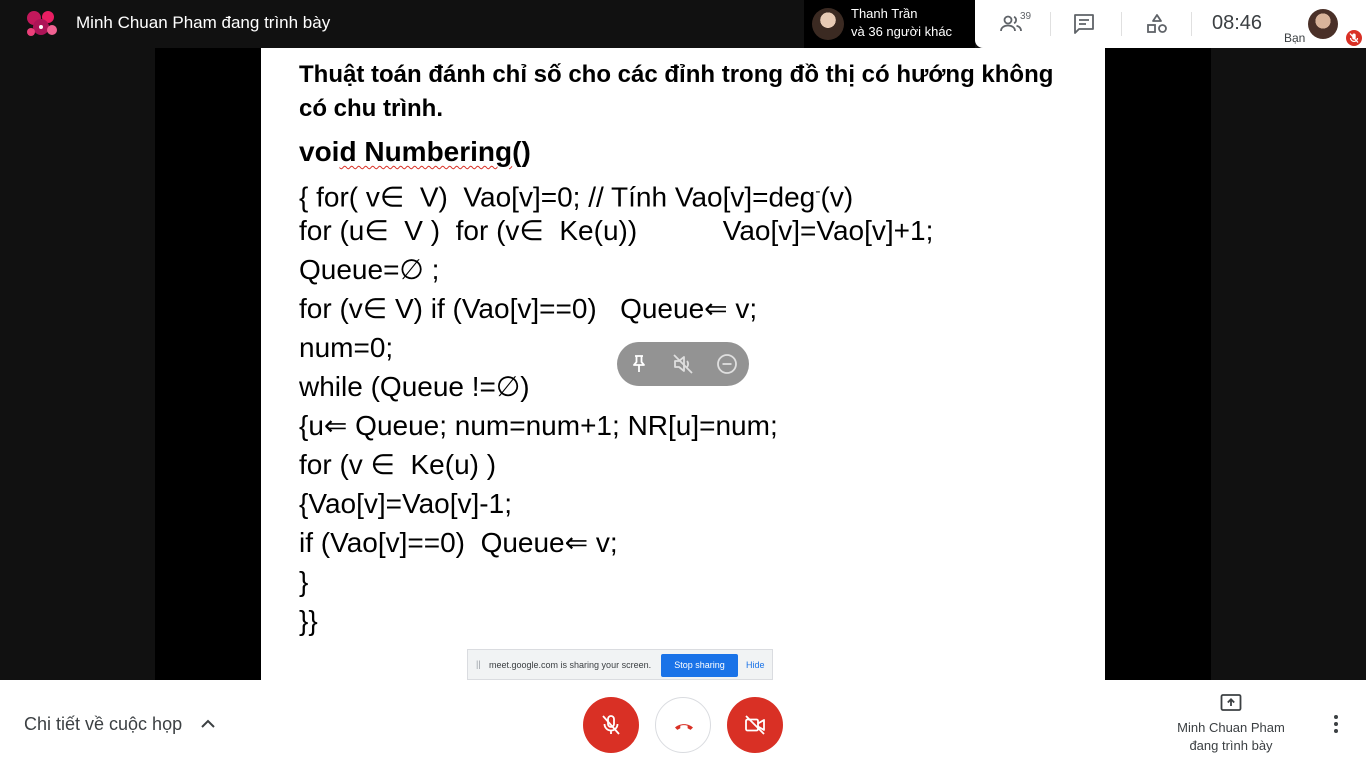 The image size is (1366, 768). What do you see at coordinates (1231, 745) in the screenshot?
I see `presenting-text: đang trình bày` at bounding box center [1231, 745].